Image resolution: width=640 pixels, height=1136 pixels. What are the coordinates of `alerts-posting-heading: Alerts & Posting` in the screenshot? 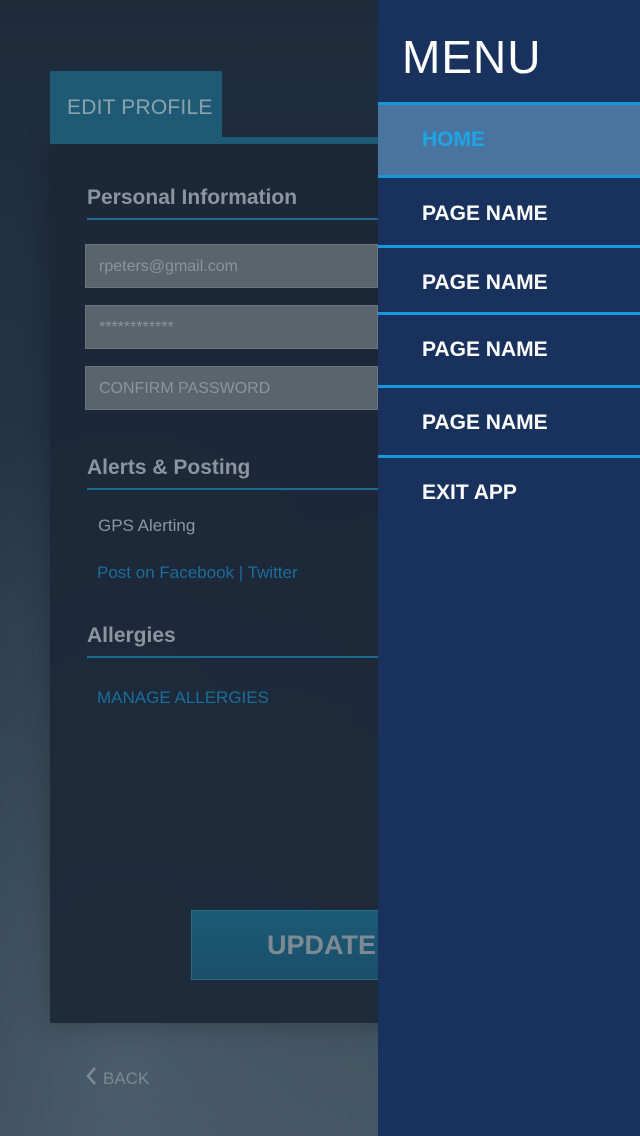 It's located at (232, 473).